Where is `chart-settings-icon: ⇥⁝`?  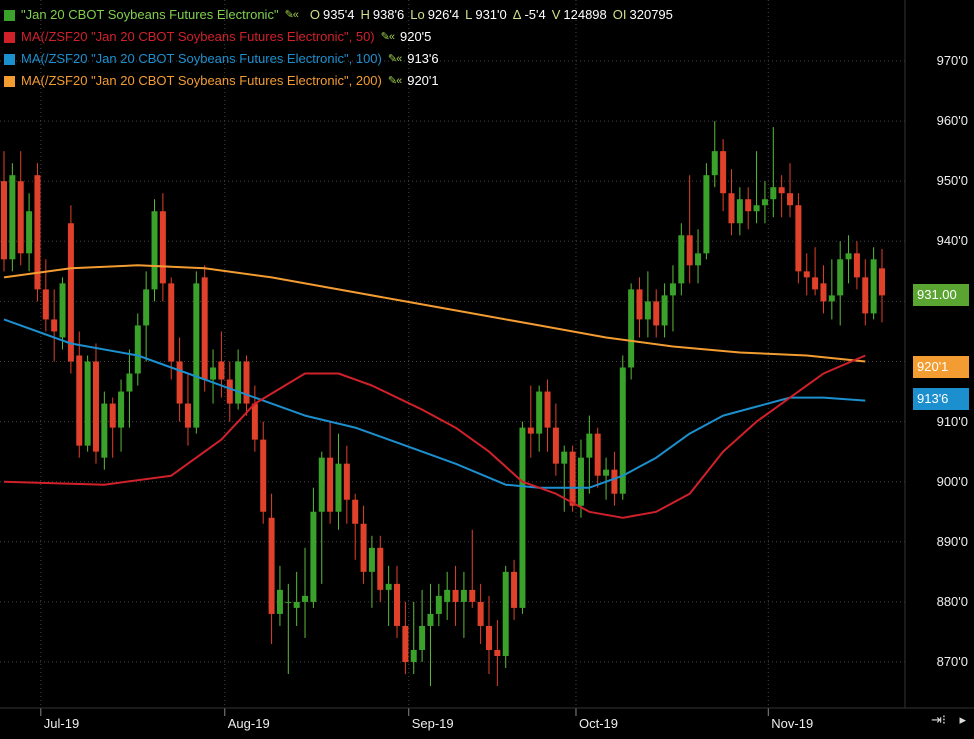
chart-settings-icon: ⇥⁝ is located at coordinates (938, 720).